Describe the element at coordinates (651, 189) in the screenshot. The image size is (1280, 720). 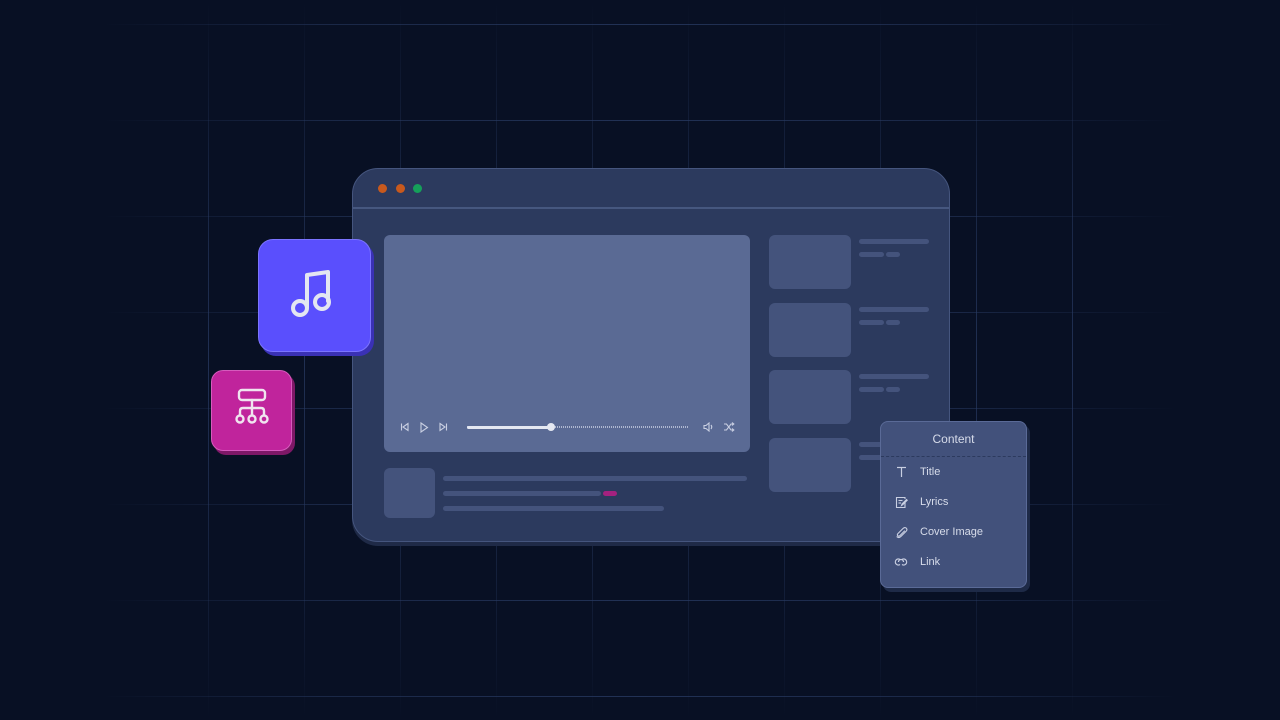
I see `window-titlebar` at that location.